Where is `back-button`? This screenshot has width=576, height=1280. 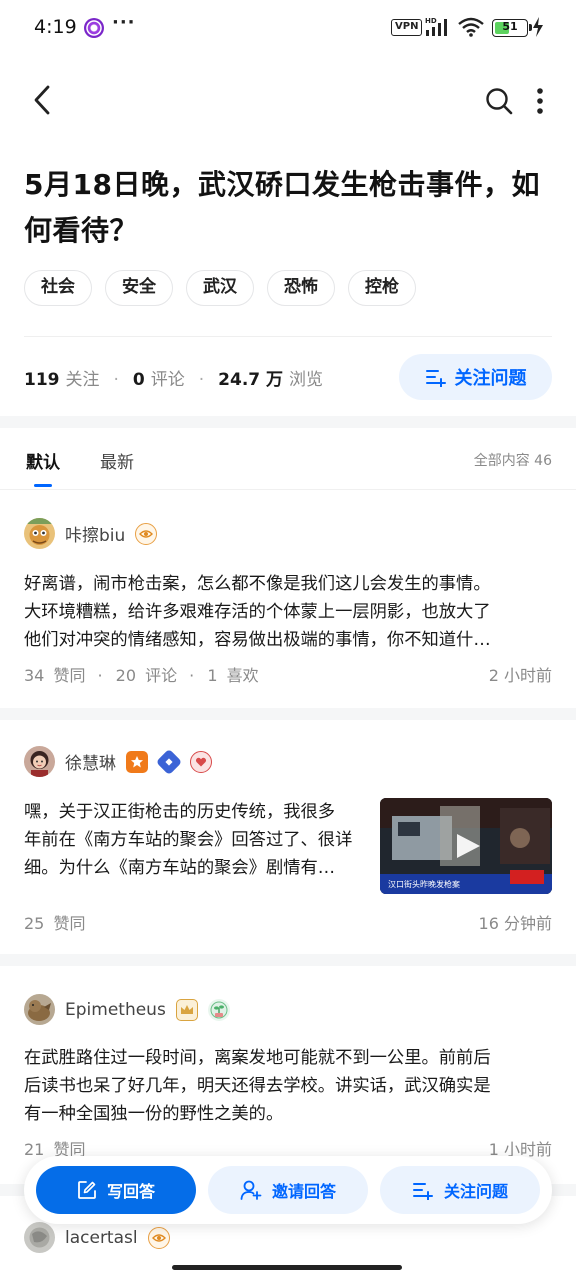
back-button is located at coordinates (42, 100).